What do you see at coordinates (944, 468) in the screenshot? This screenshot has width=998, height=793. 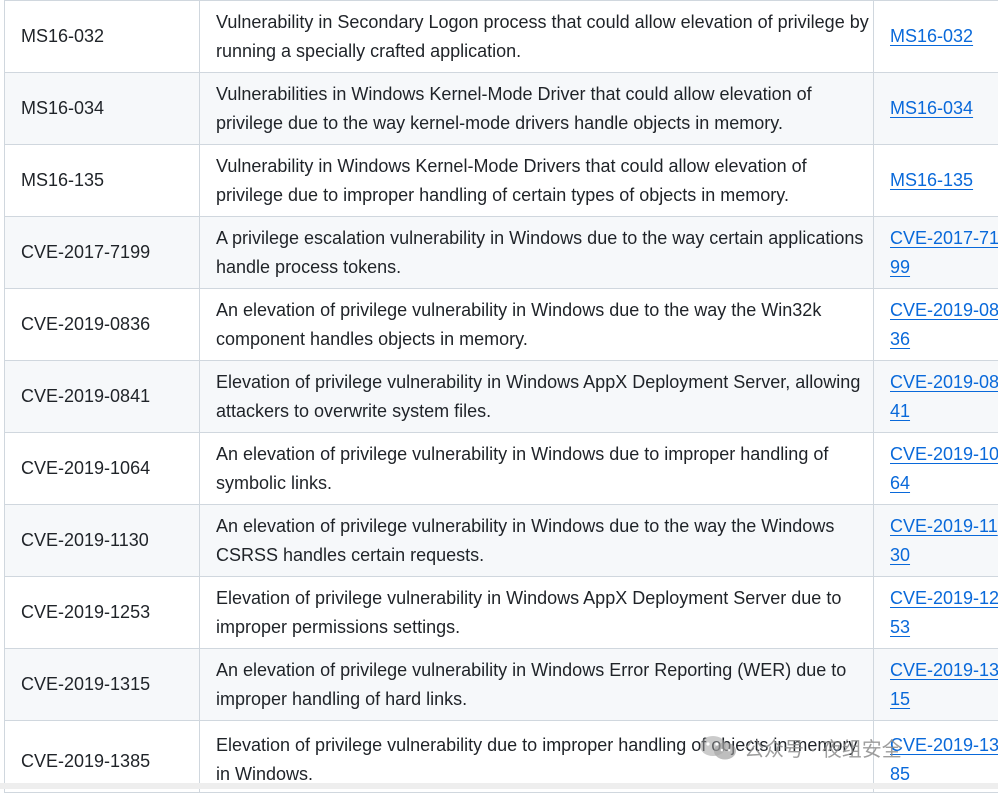 I see `vuln-reference-link: CVE-2019-1064` at bounding box center [944, 468].